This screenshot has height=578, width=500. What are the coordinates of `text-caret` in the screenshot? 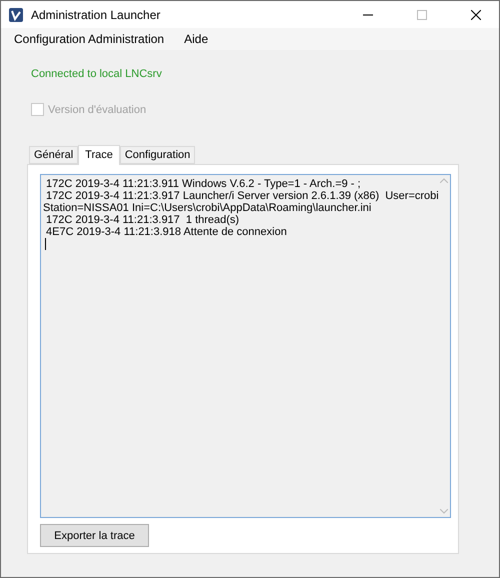 It's located at (45, 244).